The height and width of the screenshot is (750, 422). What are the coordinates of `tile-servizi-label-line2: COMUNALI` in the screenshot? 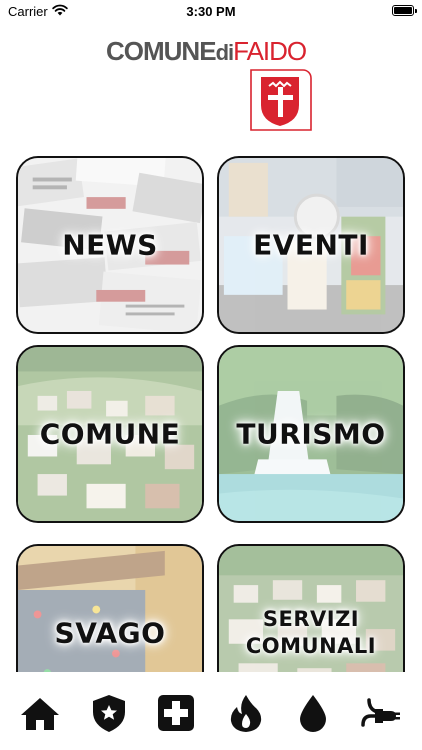 It's located at (311, 646).